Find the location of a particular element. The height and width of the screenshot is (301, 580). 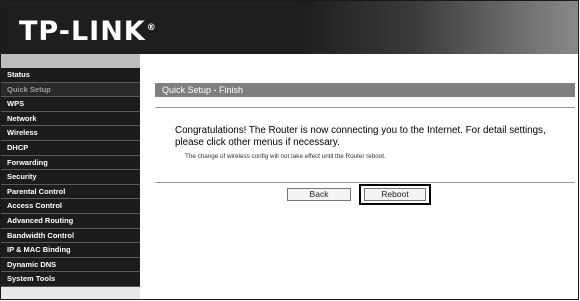

back-button: Back is located at coordinates (319, 194).